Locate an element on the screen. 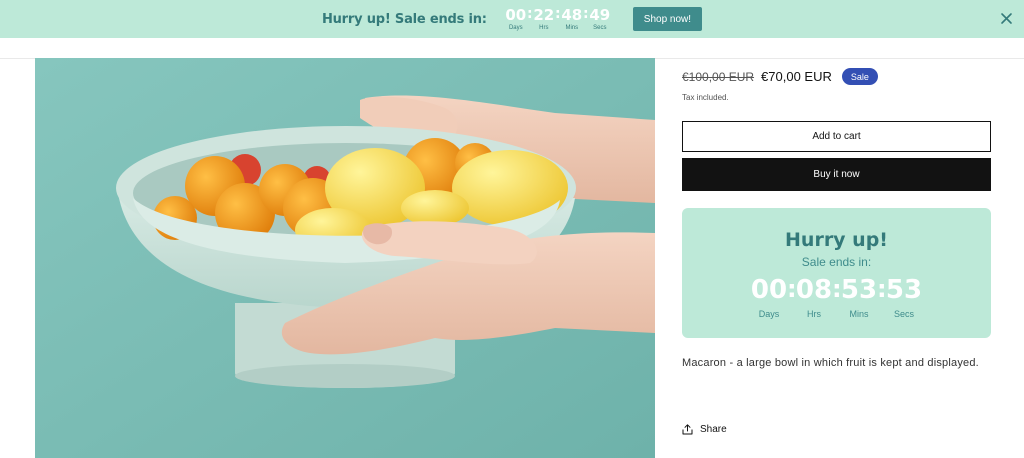  tax-note: Tax included. is located at coordinates (705, 97).